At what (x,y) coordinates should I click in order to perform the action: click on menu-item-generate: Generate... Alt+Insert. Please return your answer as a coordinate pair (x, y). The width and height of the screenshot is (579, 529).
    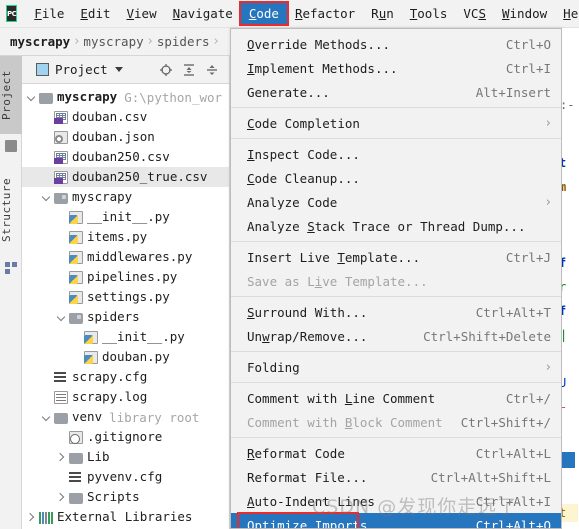
    Looking at the image, I should click on (396, 92).